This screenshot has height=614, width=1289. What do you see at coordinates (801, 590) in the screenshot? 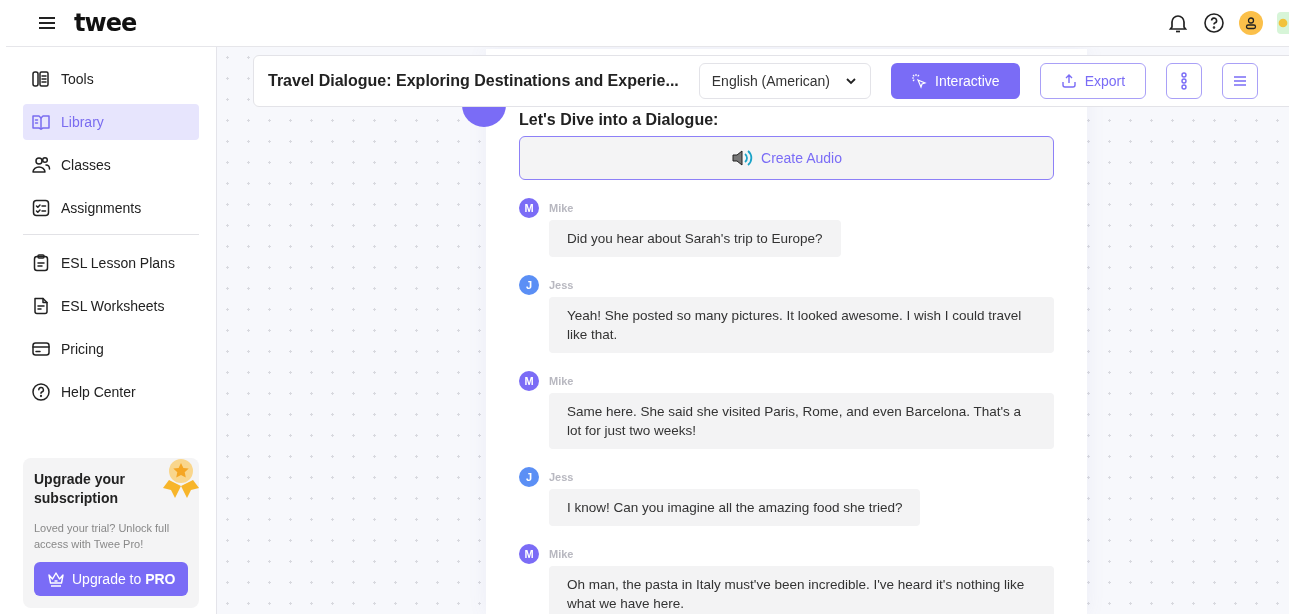
I see `message-bubble: Oh man, the pasta in Italy must've been incredible. I've heard it's nothing like what we have here.` at bounding box center [801, 590].